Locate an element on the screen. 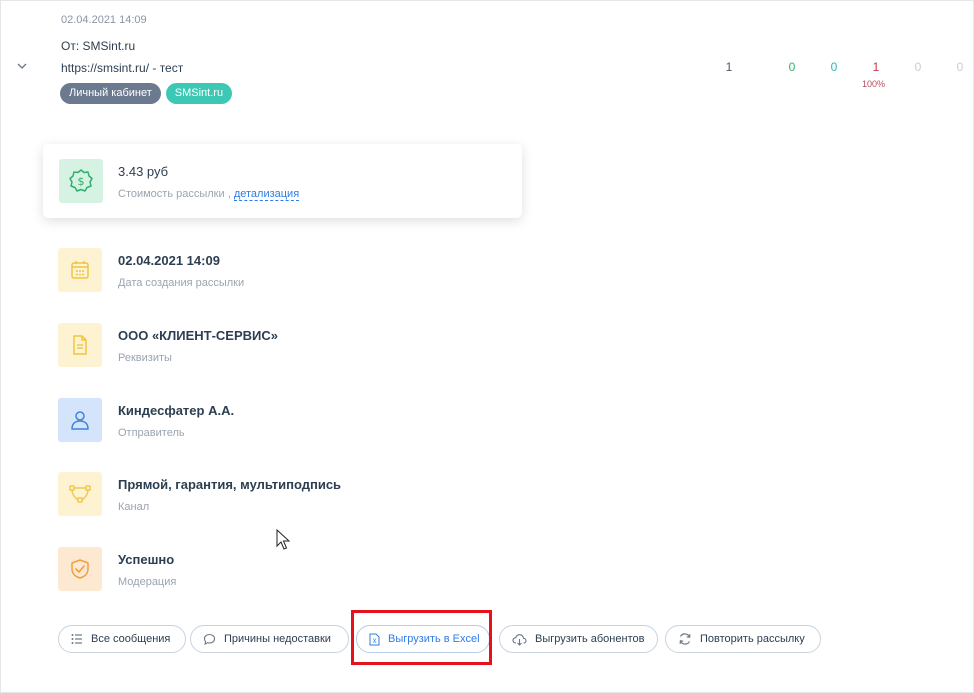  stat-pending: 0 is located at coordinates (834, 67).